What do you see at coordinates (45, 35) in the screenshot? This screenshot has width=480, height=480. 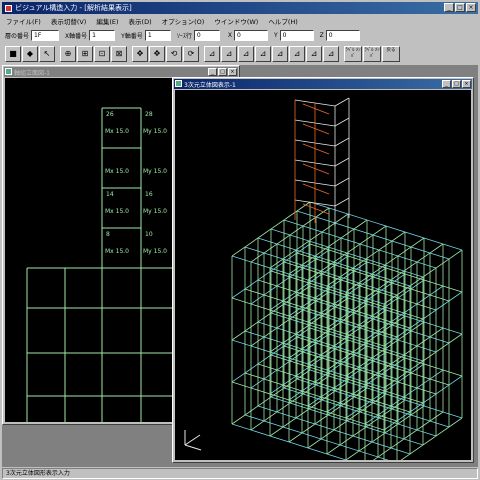 I see `story-input: 1F` at bounding box center [45, 35].